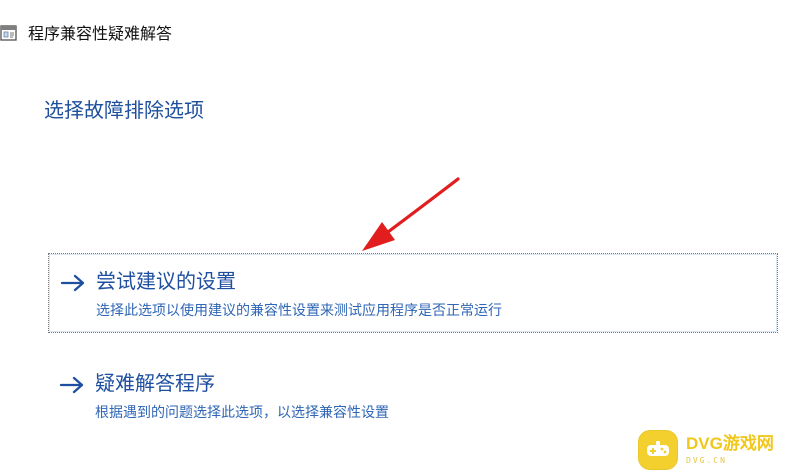  I want to click on gamepad-icon, so click(658, 448).